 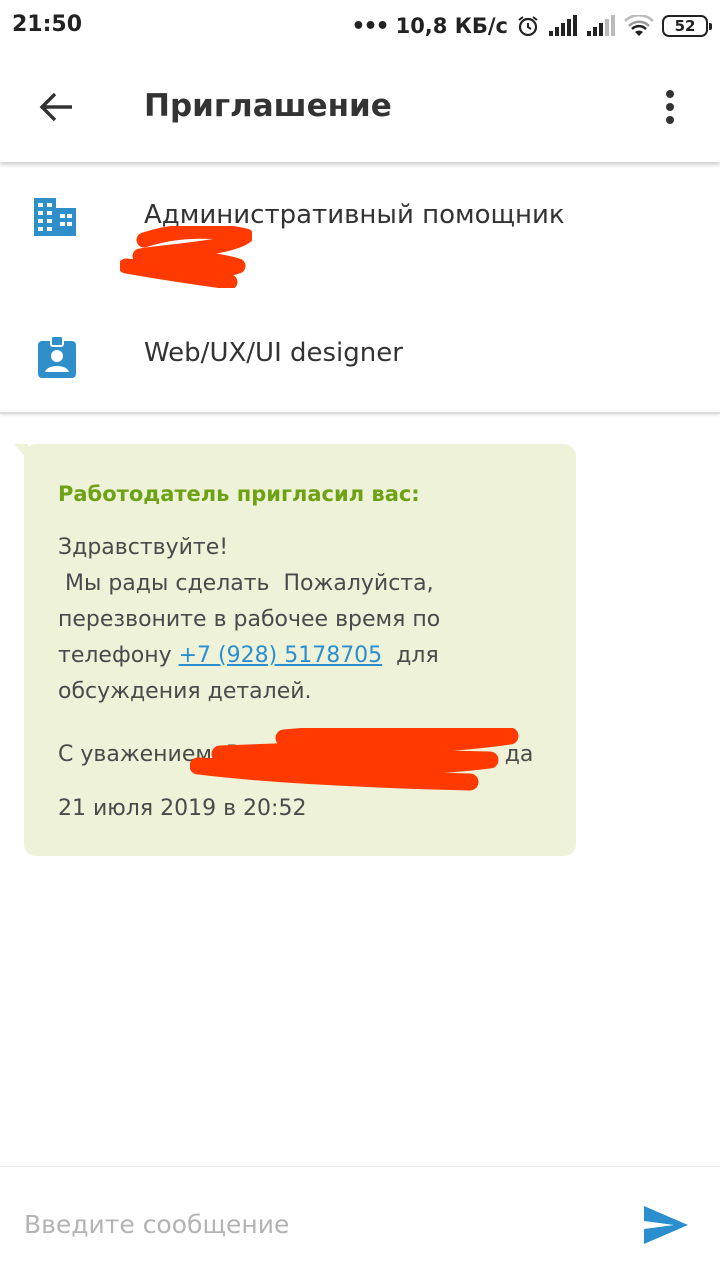 I want to click on wifi-icon, so click(x=639, y=26).